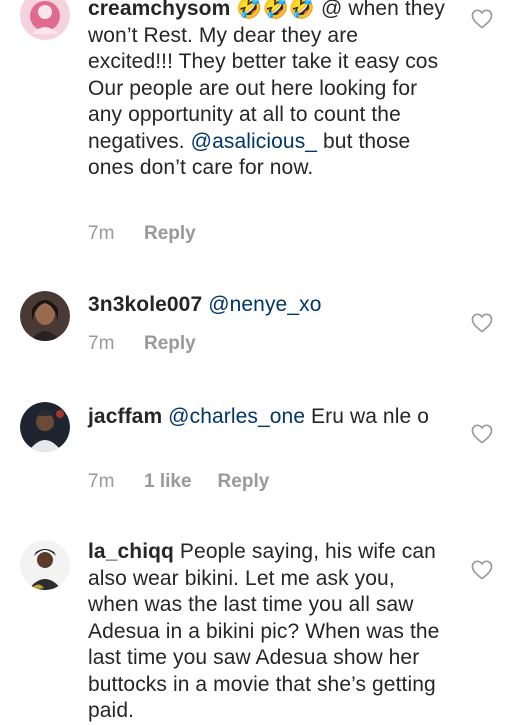 The width and height of the screenshot is (527, 725). What do you see at coordinates (236, 416) in the screenshot?
I see `comment-mention: @charles_one` at bounding box center [236, 416].